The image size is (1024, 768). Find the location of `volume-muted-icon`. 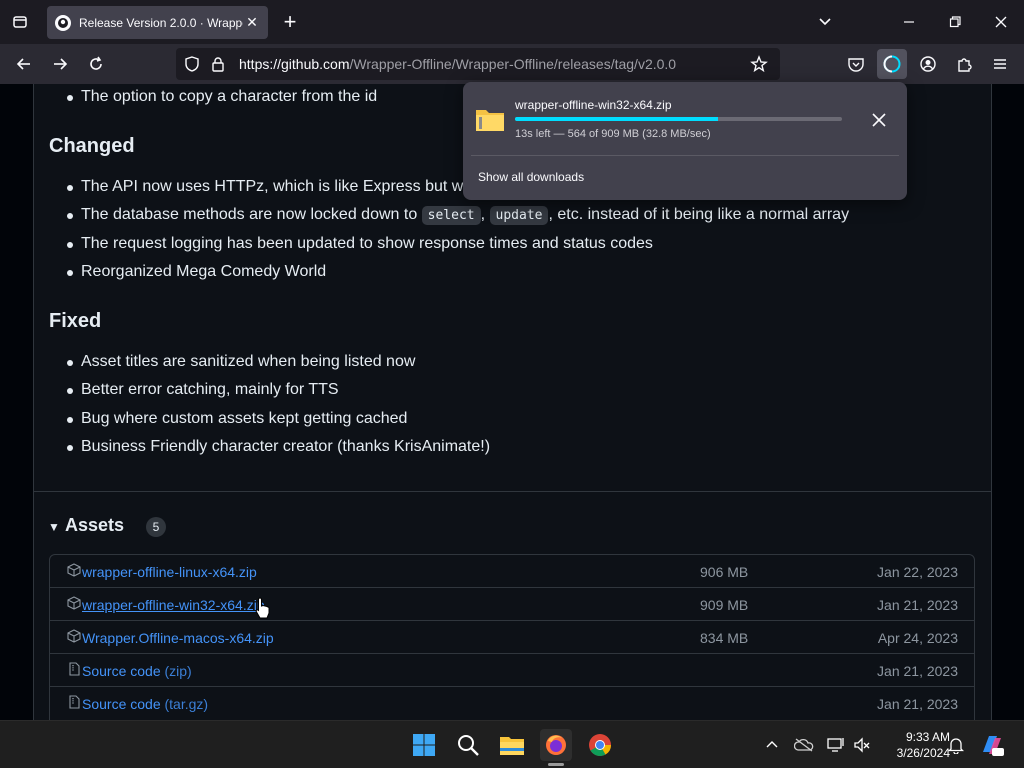

volume-muted-icon is located at coordinates (862, 745).